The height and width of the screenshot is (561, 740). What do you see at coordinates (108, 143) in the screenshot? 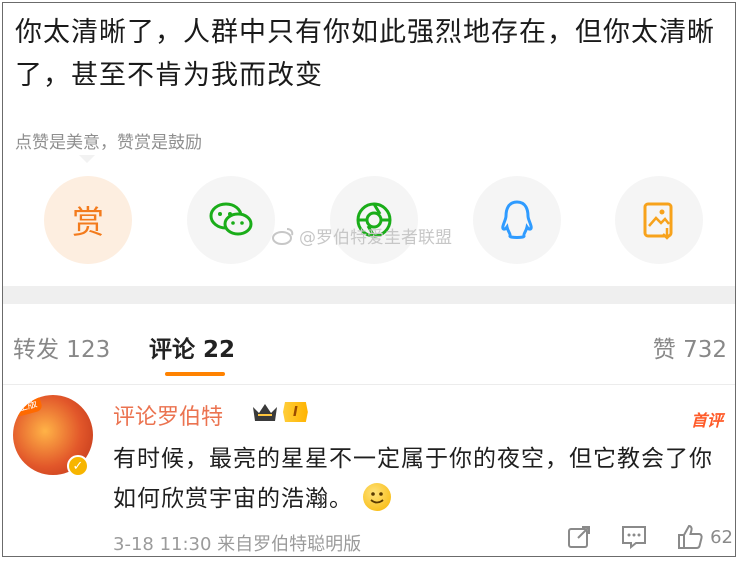
I see `reward-tip: 点赞是美意，赞赏是鼓励` at bounding box center [108, 143].